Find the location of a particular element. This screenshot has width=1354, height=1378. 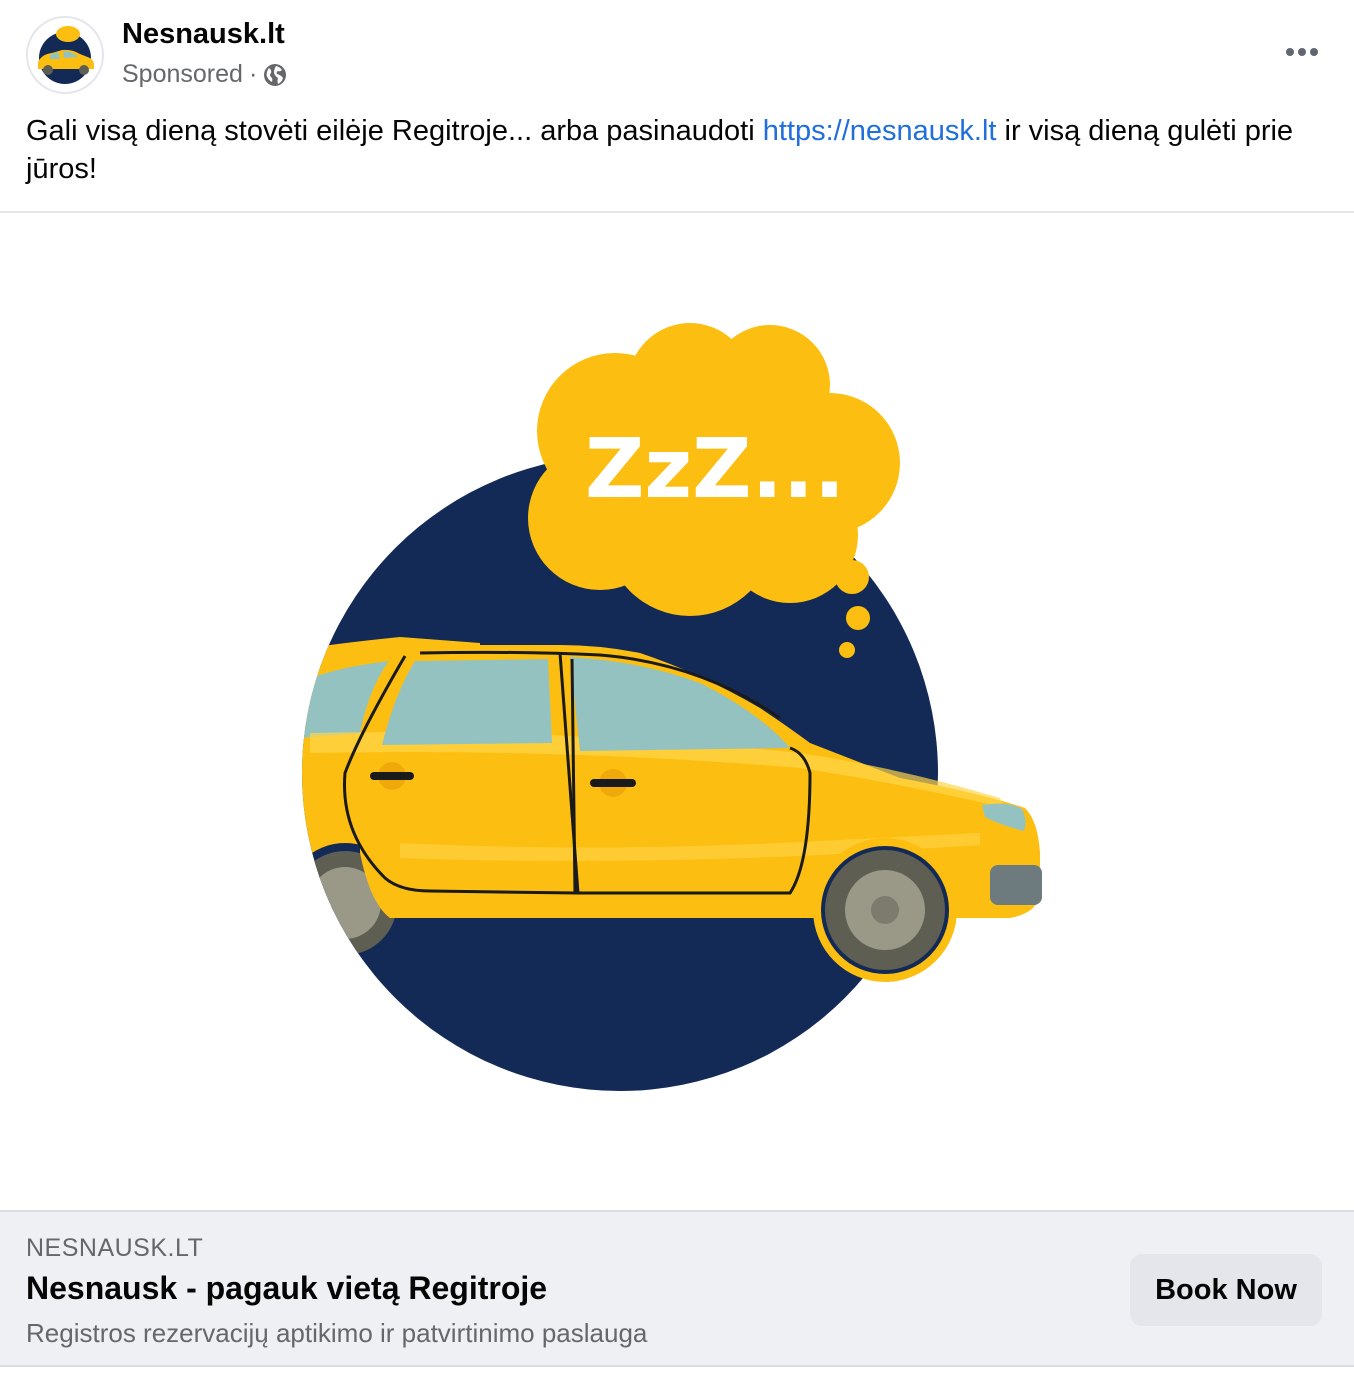

book-now-button: Book Now is located at coordinates (1226, 1290).